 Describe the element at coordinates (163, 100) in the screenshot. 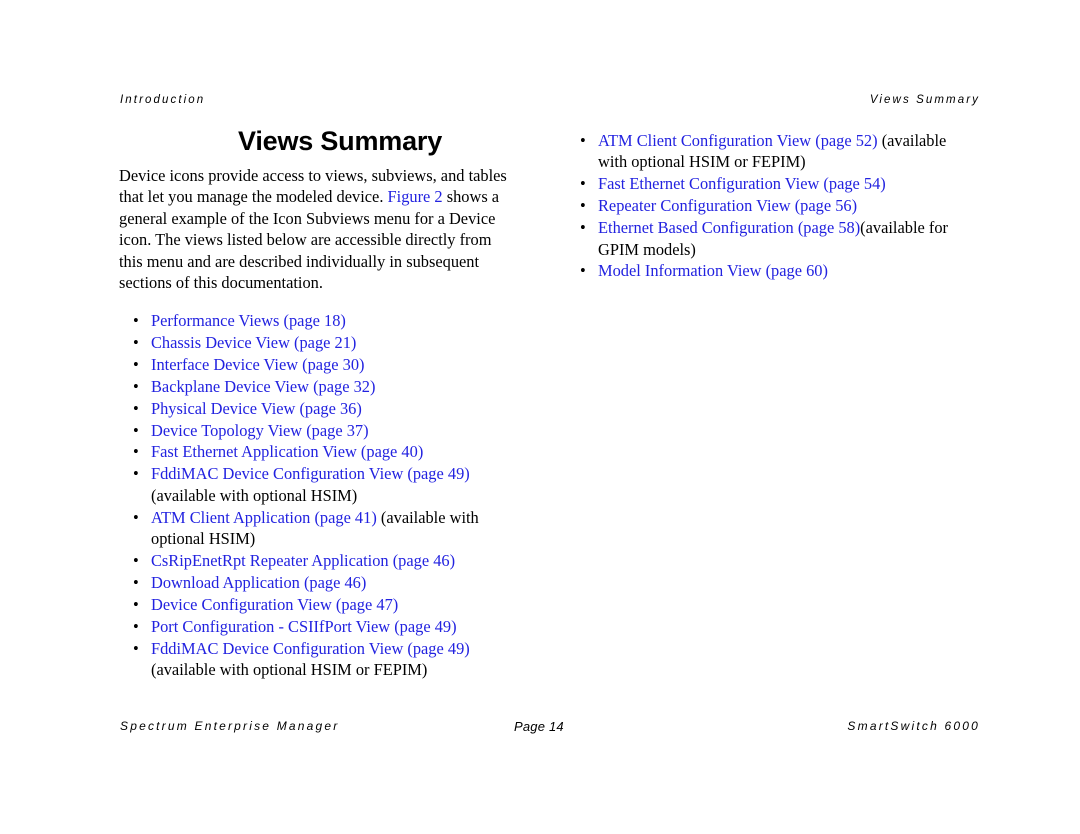

I see `running-head-left: Introduction` at that location.